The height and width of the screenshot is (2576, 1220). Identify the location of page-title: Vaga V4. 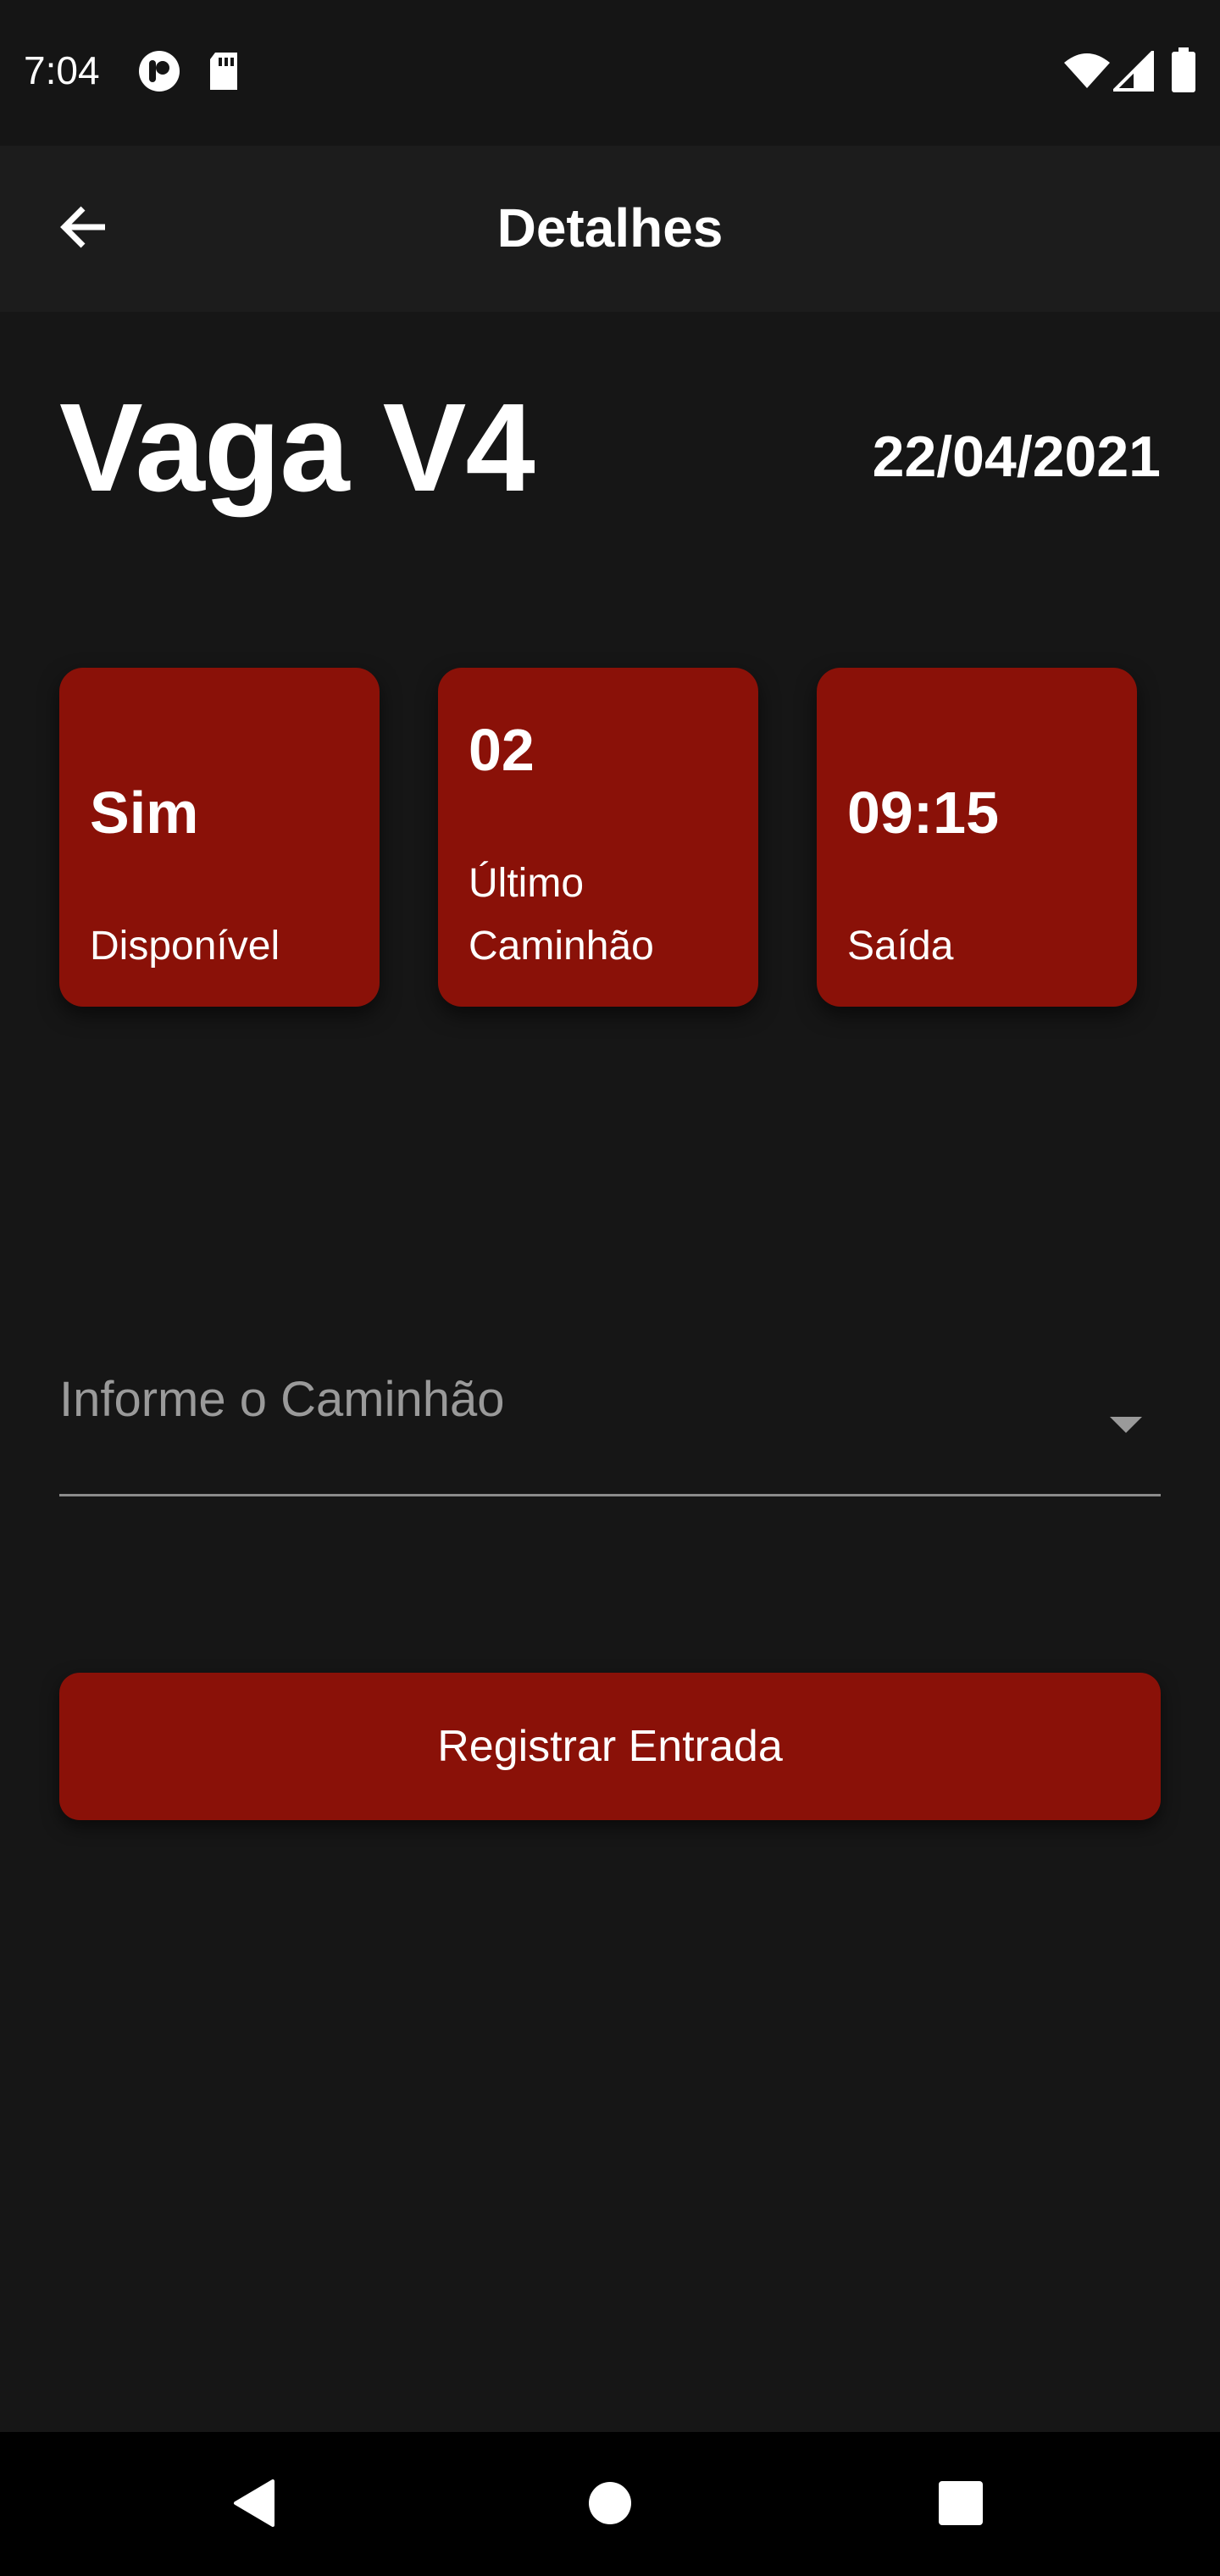
(297, 448).